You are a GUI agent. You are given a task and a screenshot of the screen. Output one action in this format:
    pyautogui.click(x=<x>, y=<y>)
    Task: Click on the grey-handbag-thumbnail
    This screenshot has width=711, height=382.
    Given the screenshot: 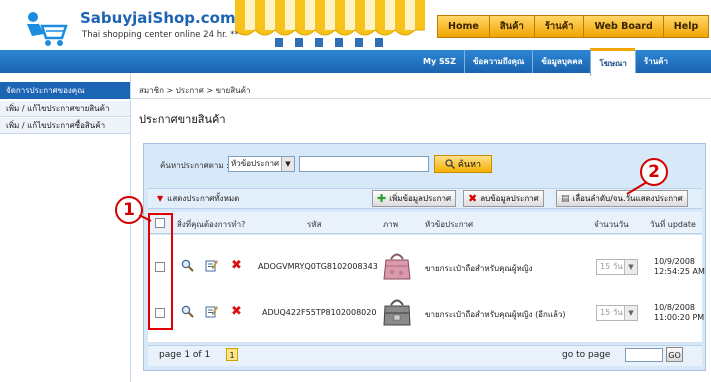 What is the action you would take?
    pyautogui.click(x=397, y=312)
    